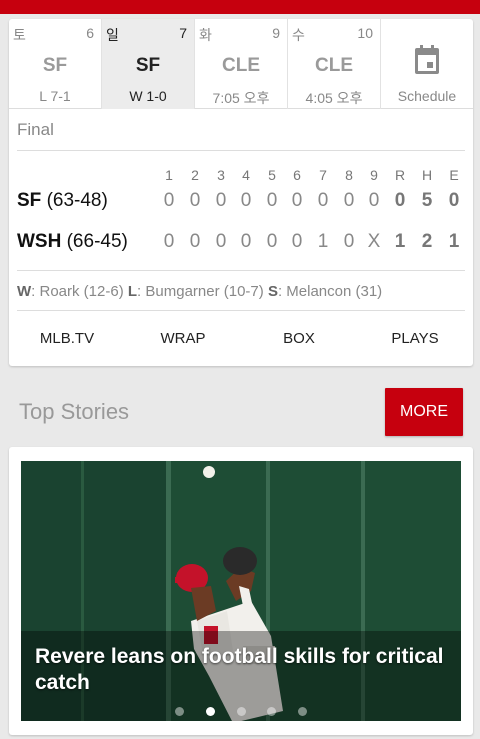 The height and width of the screenshot is (739, 480). I want to click on schedule-button: Schedule, so click(427, 64).